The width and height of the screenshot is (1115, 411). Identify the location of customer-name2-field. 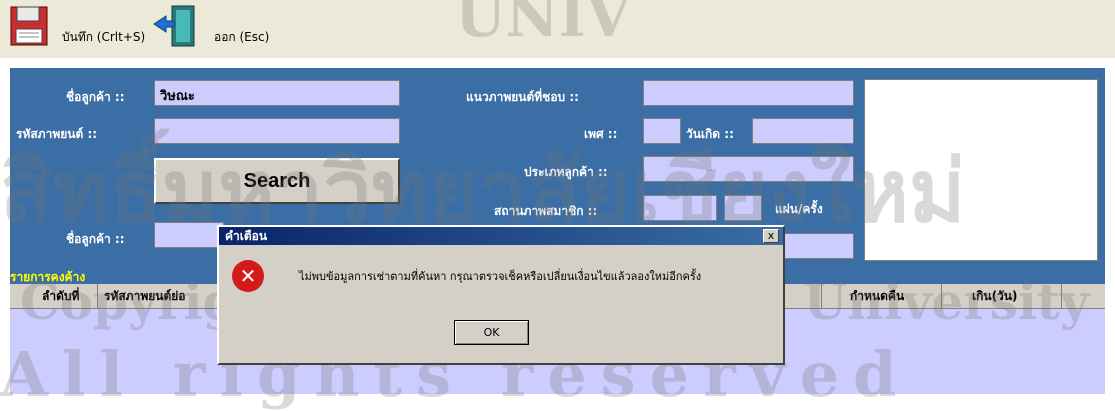
(189, 235).